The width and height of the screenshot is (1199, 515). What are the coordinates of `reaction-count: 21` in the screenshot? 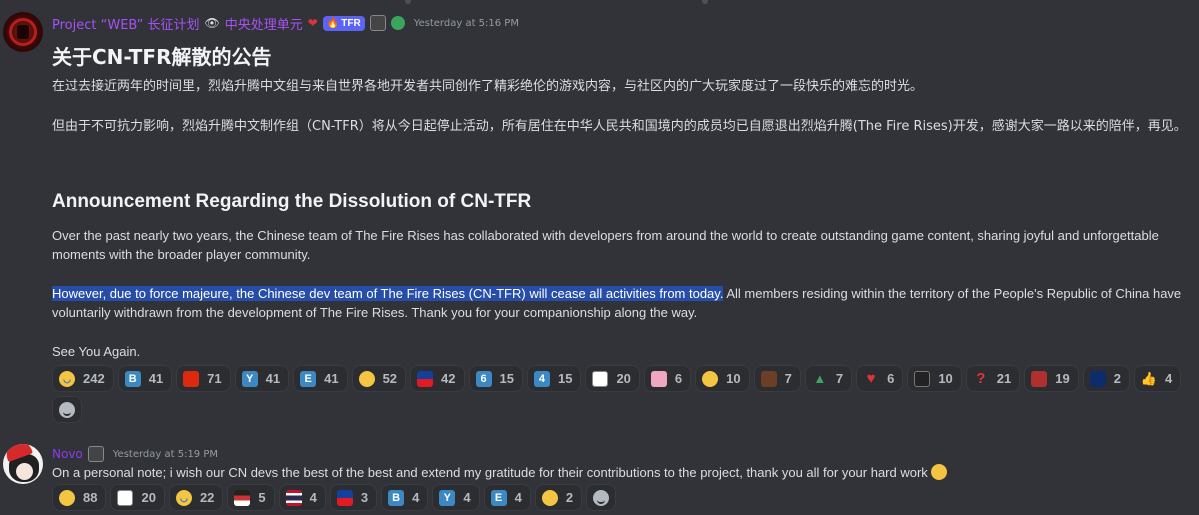 It's located at (1004, 378).